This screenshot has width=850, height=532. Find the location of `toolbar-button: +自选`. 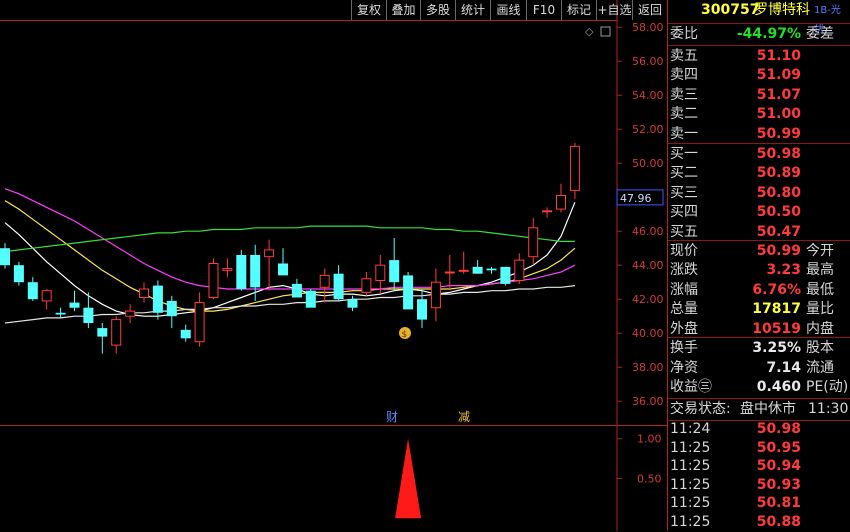

toolbar-button: +自选 is located at coordinates (614, 10).